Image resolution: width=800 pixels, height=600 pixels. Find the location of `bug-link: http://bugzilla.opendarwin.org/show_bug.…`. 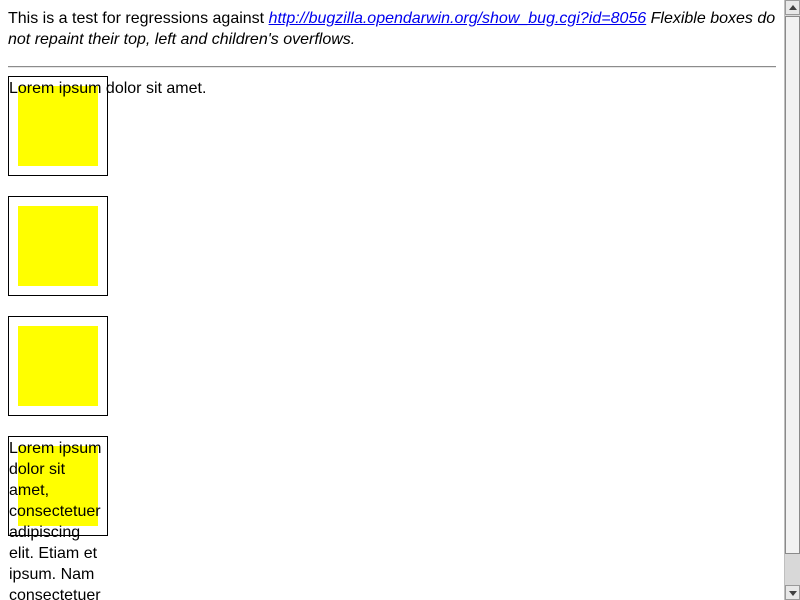

bug-link: http://bugzilla.opendarwin.org/show_bug.… is located at coordinates (458, 18).